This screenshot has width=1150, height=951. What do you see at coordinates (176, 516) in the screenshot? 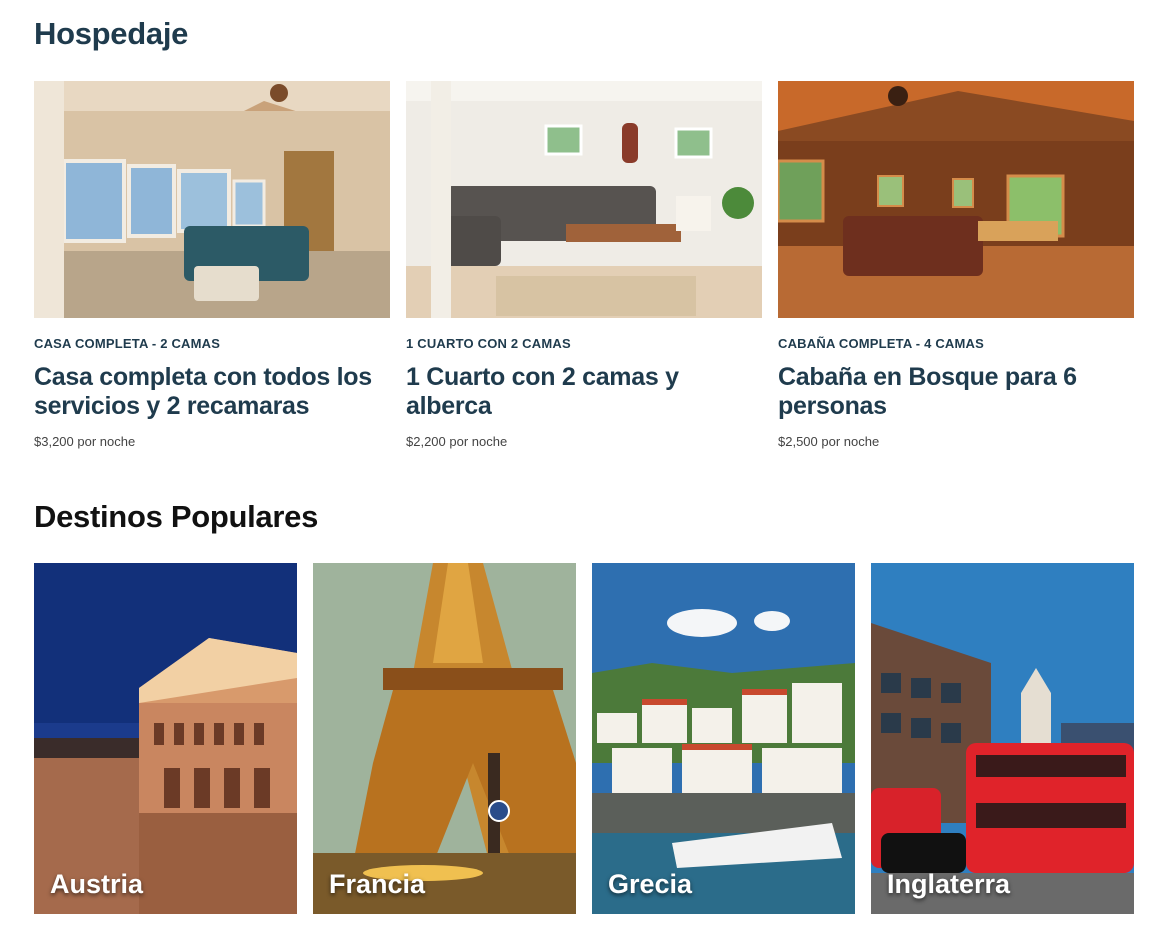
I see `section-title-destinos: Destinos Populares` at bounding box center [176, 516].